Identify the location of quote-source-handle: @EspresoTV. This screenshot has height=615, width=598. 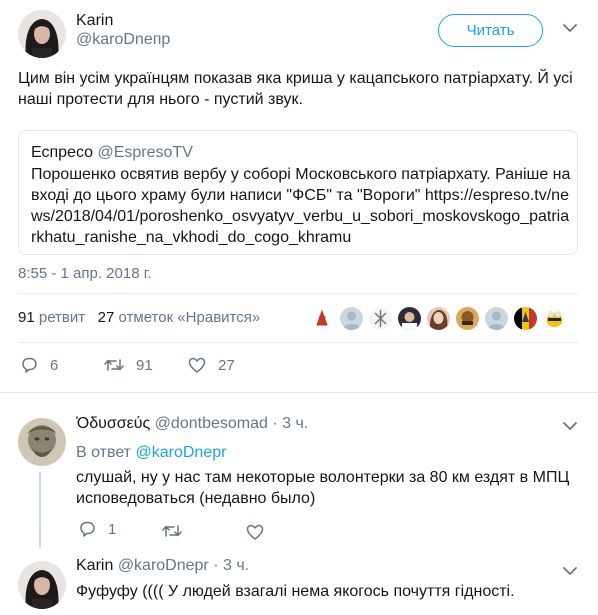
(145, 152).